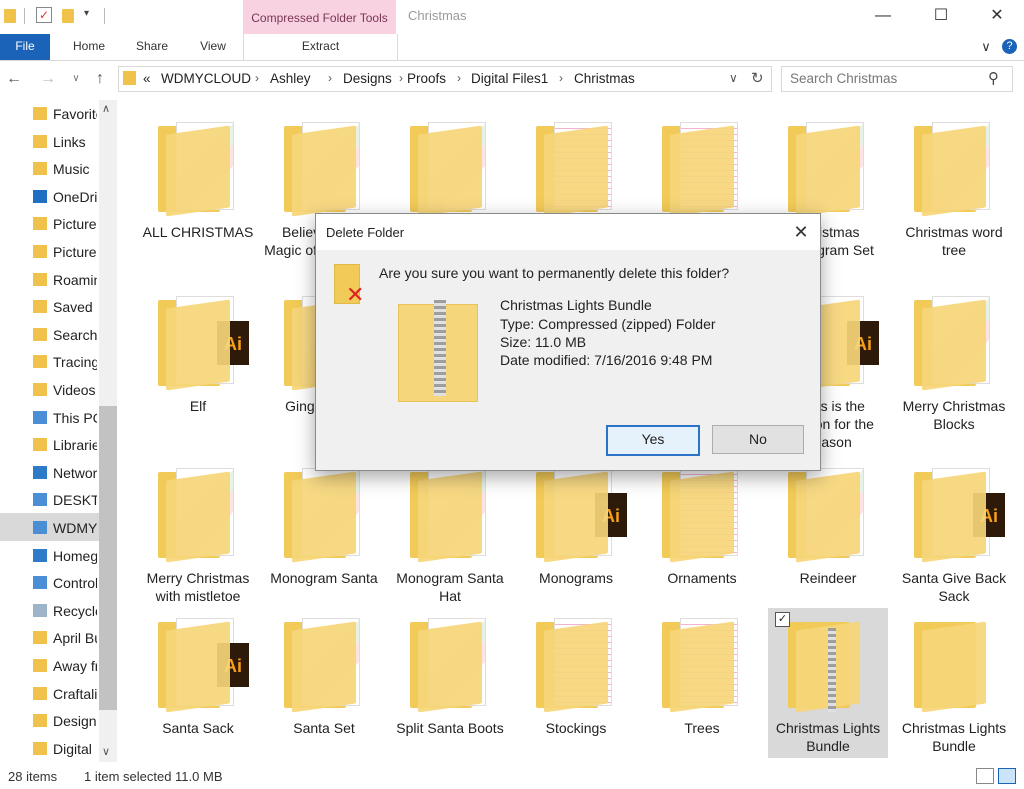  What do you see at coordinates (25, 47) in the screenshot?
I see `tab-file: File` at bounding box center [25, 47].